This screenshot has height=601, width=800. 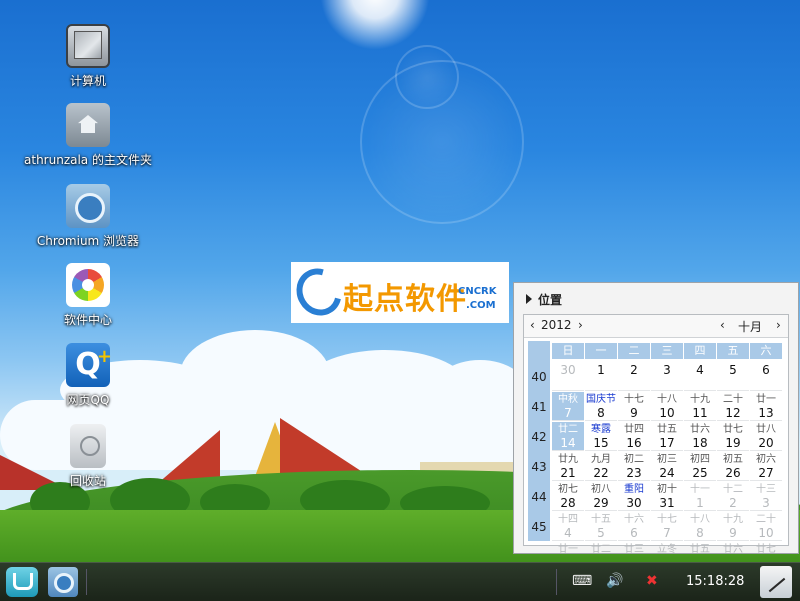 I want to click on calendar-day: 初二 23, so click(x=634, y=466).